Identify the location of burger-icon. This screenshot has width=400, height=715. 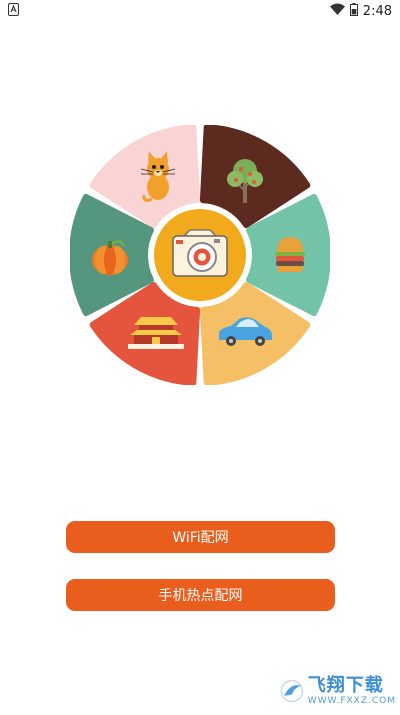
(290, 254).